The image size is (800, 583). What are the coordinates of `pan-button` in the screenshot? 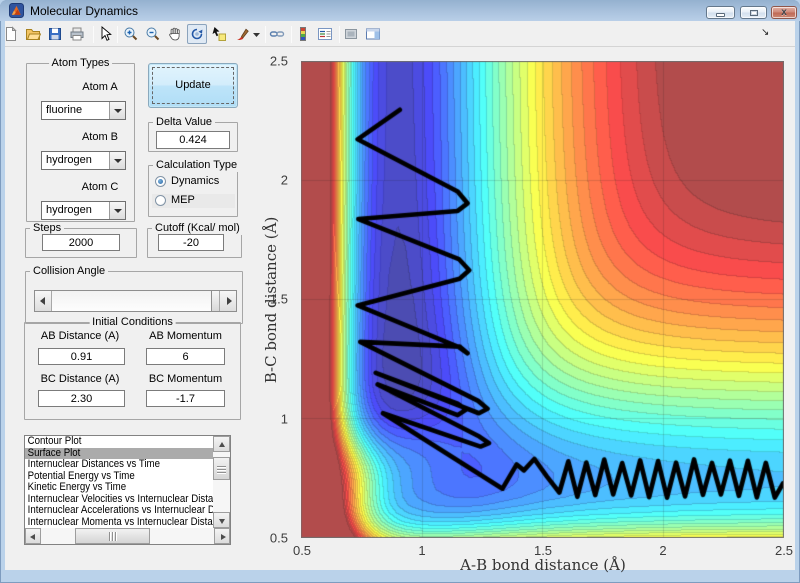 It's located at (175, 34).